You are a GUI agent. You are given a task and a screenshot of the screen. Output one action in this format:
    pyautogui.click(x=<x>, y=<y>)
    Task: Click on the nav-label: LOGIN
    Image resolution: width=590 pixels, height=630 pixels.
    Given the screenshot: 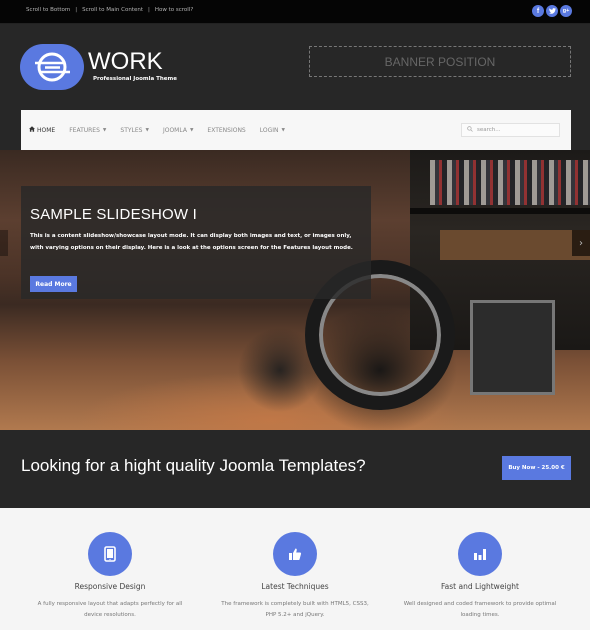 What is the action you would take?
    pyautogui.click(x=269, y=130)
    